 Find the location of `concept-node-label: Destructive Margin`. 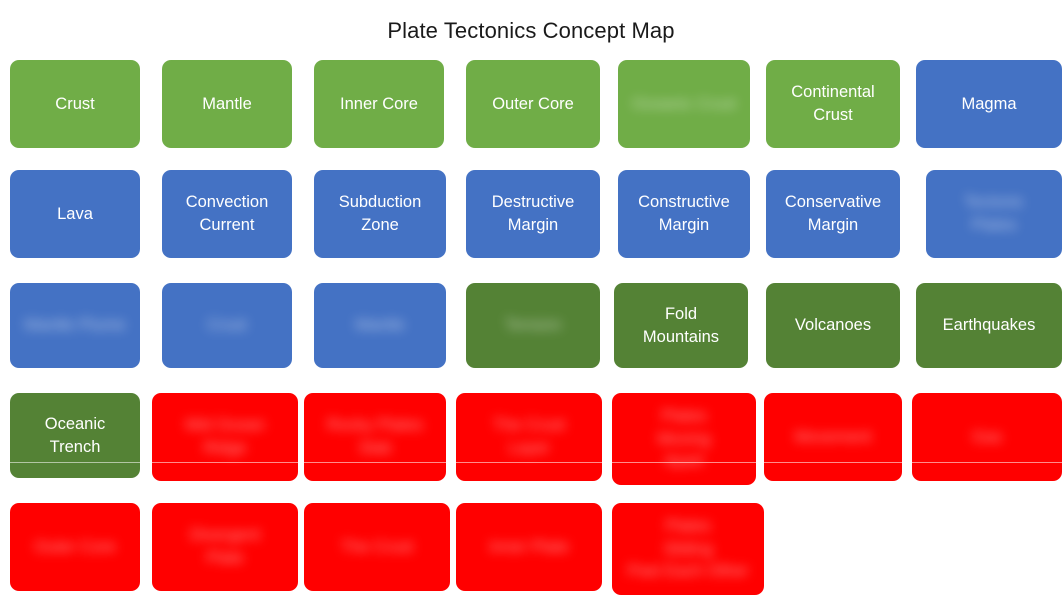

concept-node-label: Destructive Margin is located at coordinates (533, 213).